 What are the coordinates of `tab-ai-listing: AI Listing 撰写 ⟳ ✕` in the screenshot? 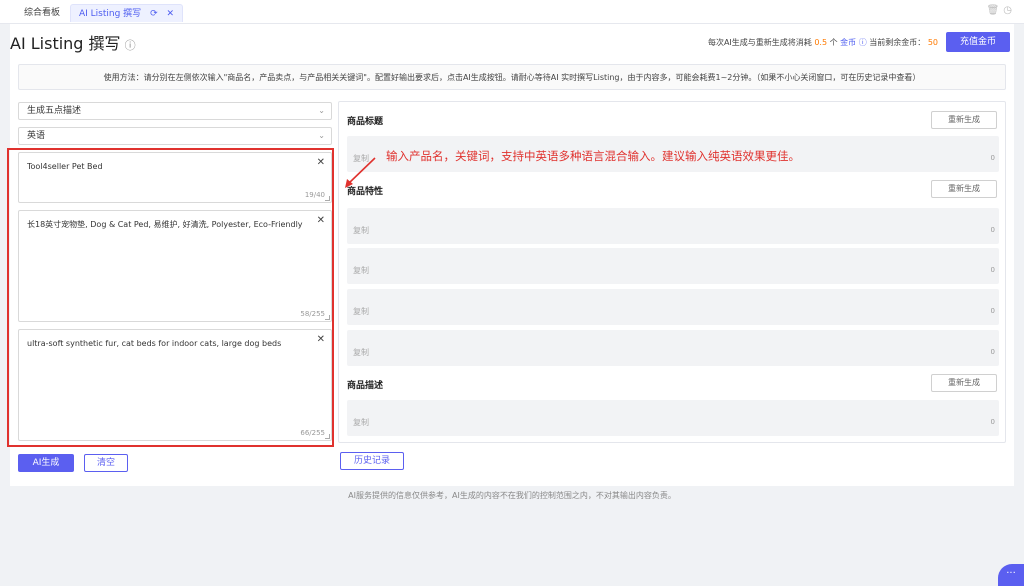 It's located at (127, 13).